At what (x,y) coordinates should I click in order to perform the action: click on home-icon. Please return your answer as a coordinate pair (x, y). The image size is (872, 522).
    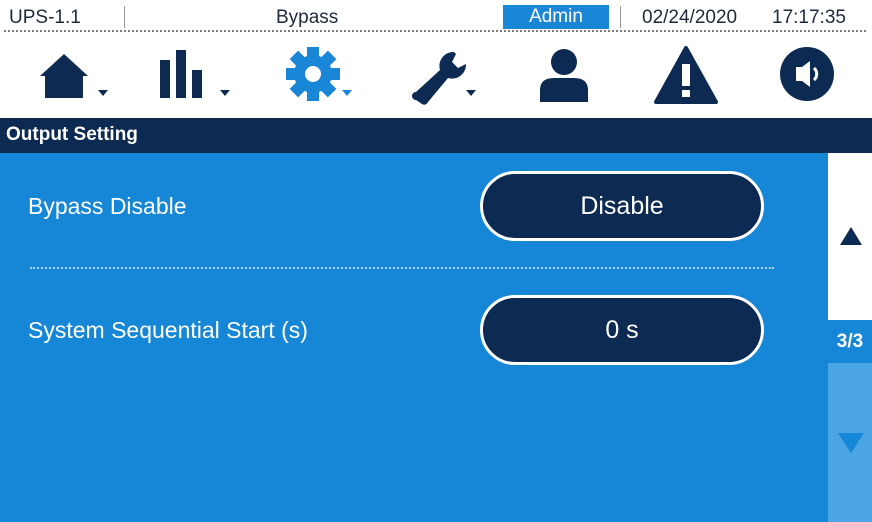
    Looking at the image, I should click on (74, 76).